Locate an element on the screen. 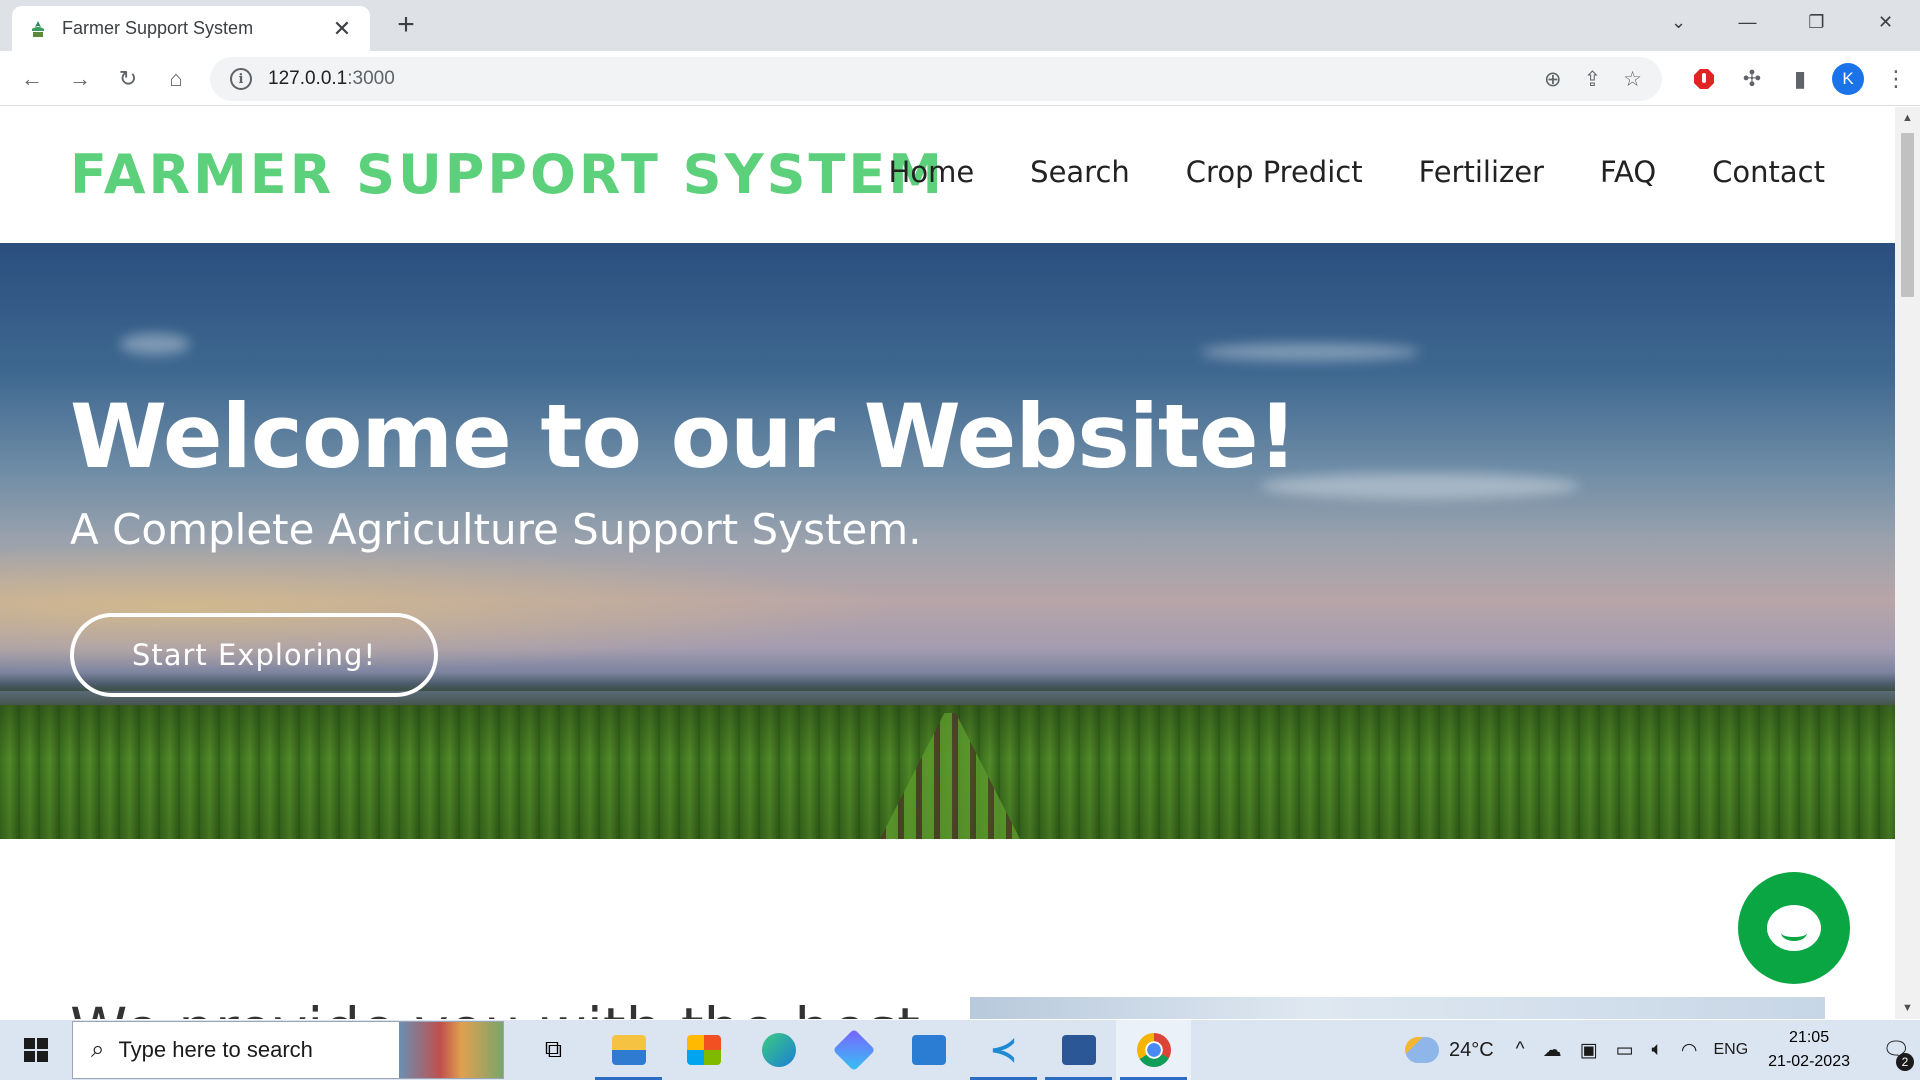 Image resolution: width=1920 pixels, height=1080 pixels. vscode-icon: ≺ is located at coordinates (1003, 1050).